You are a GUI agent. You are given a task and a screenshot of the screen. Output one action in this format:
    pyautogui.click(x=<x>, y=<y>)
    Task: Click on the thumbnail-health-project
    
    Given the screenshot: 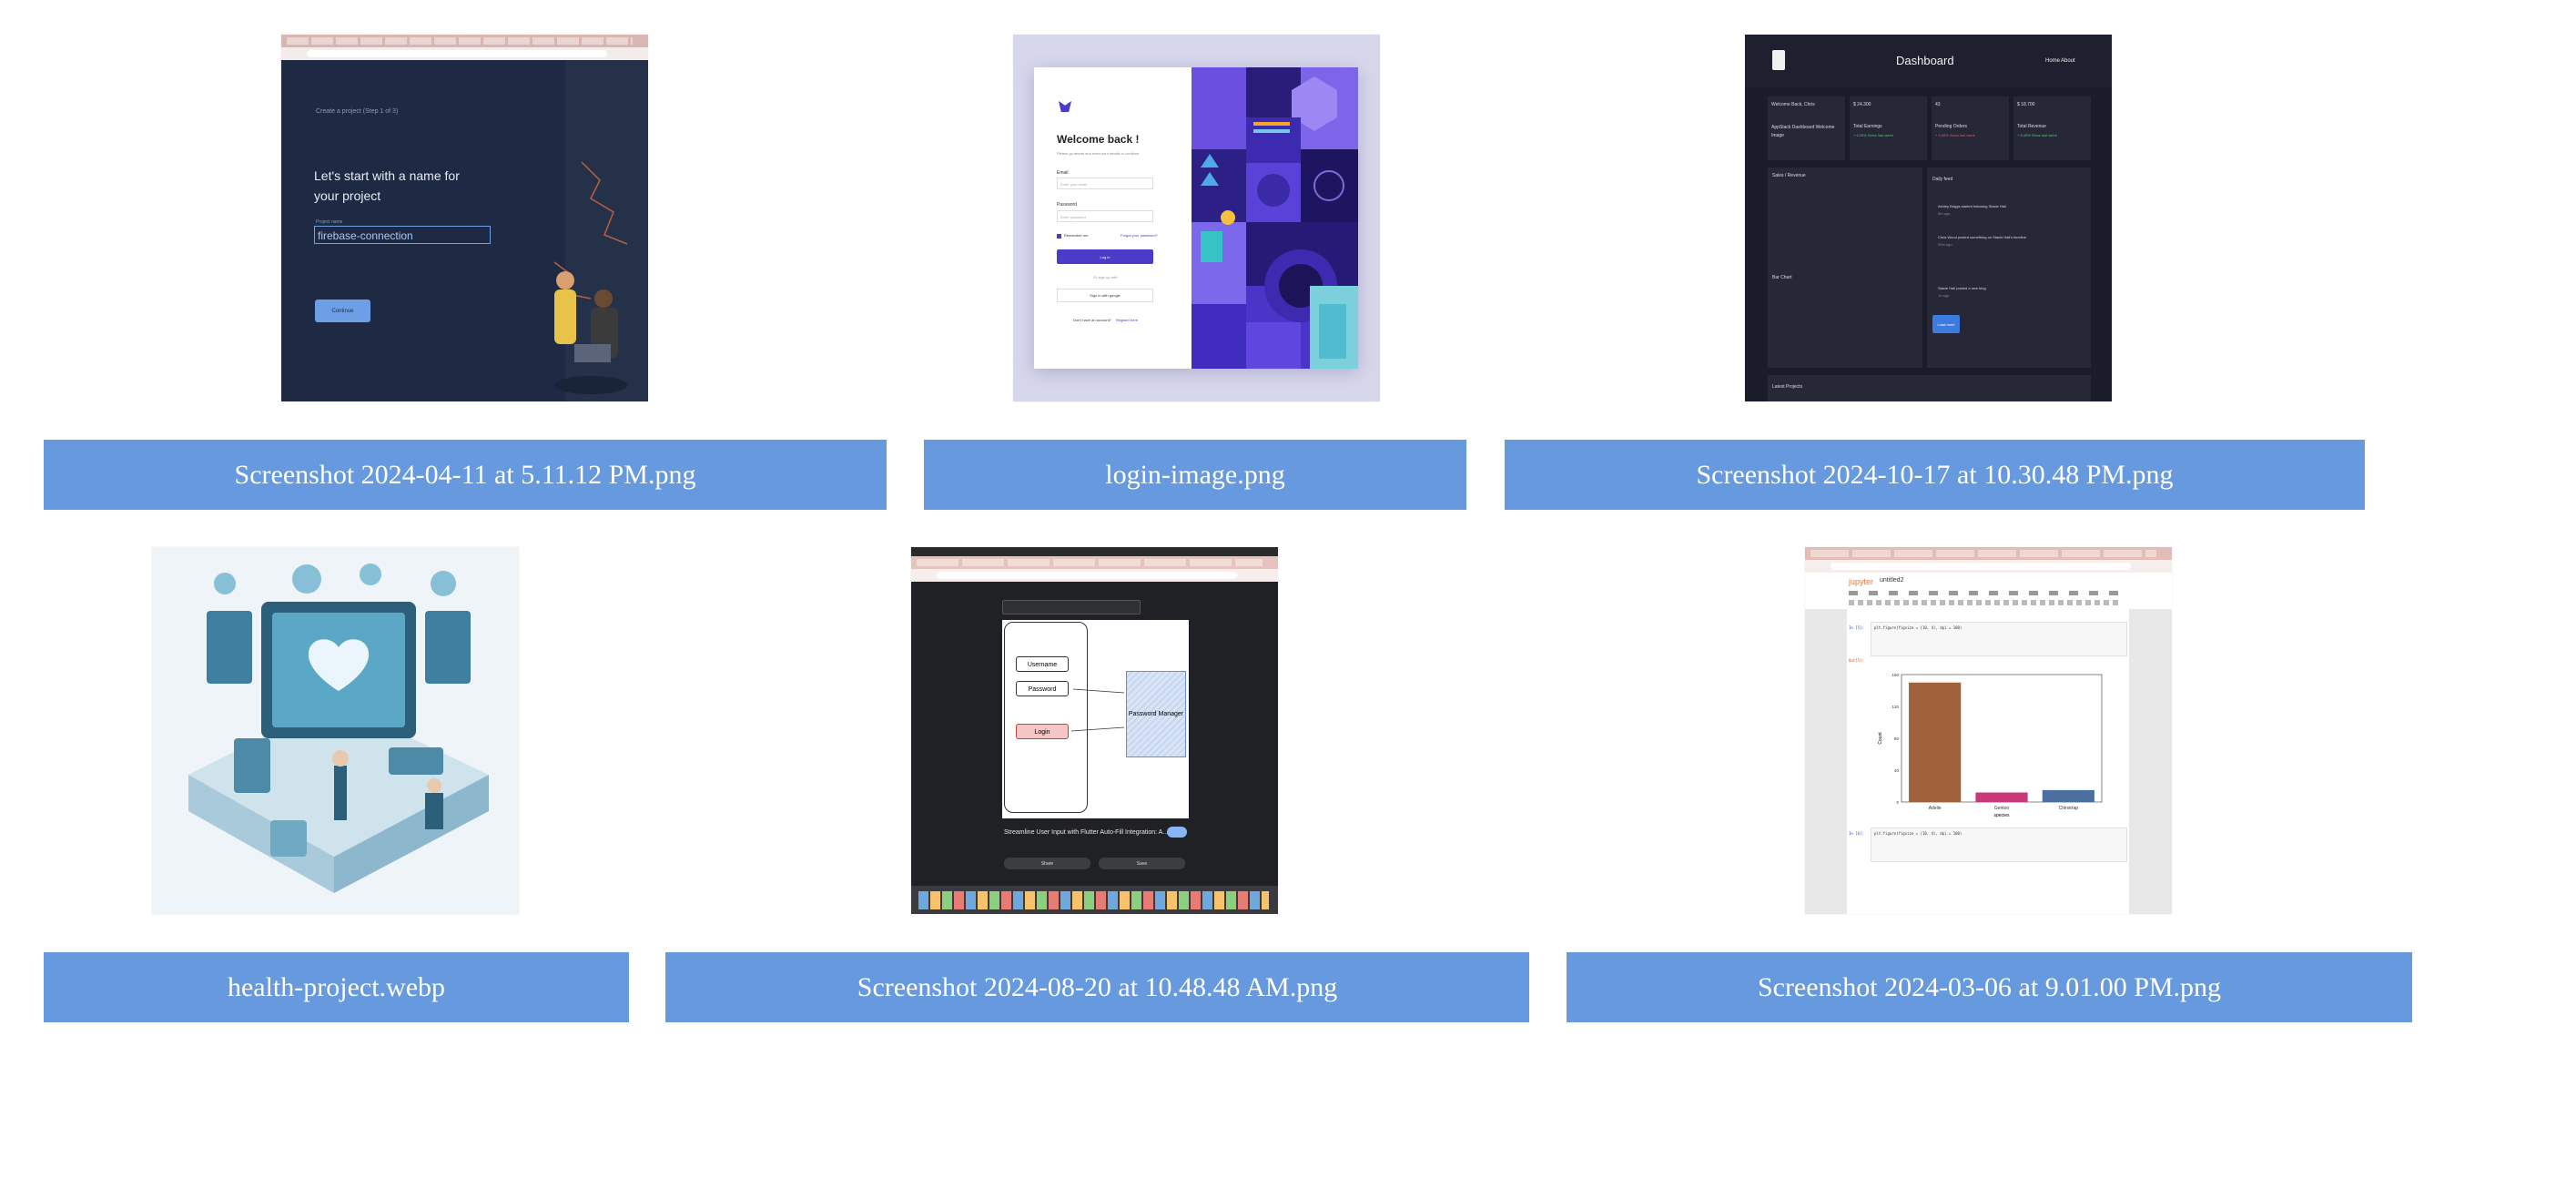 What is the action you would take?
    pyautogui.click(x=335, y=730)
    